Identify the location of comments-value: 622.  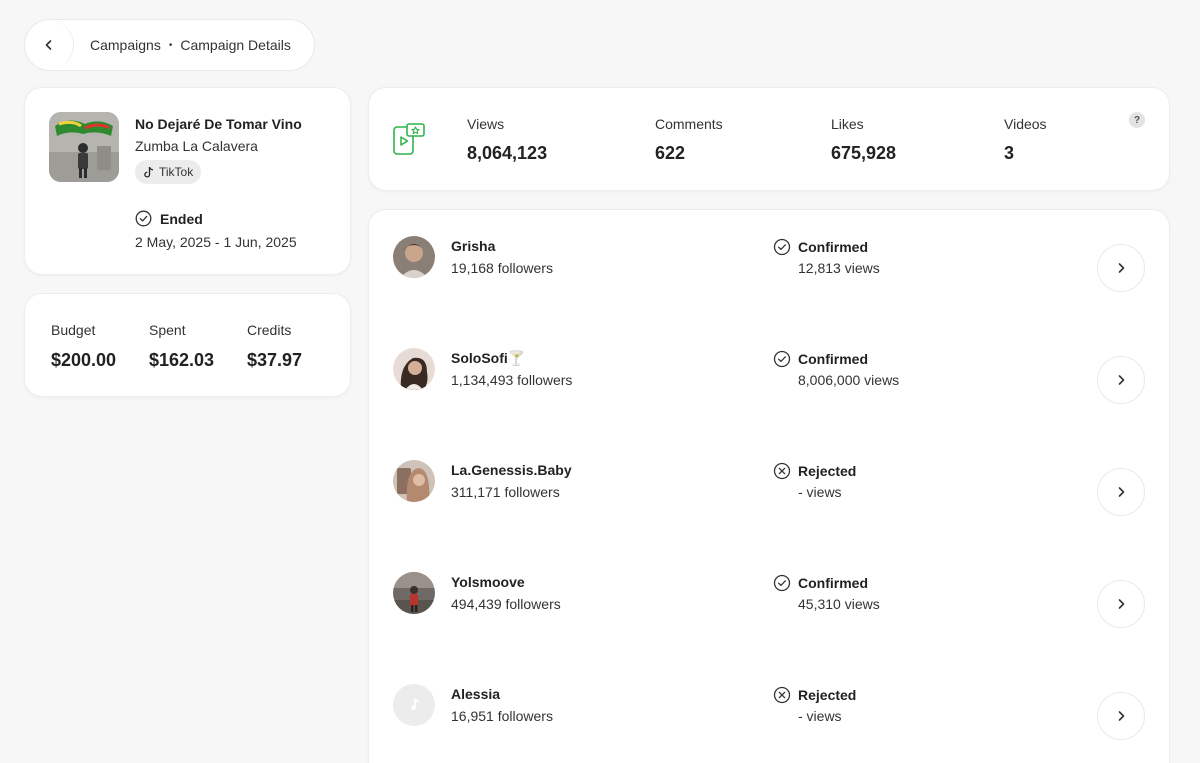
(670, 153).